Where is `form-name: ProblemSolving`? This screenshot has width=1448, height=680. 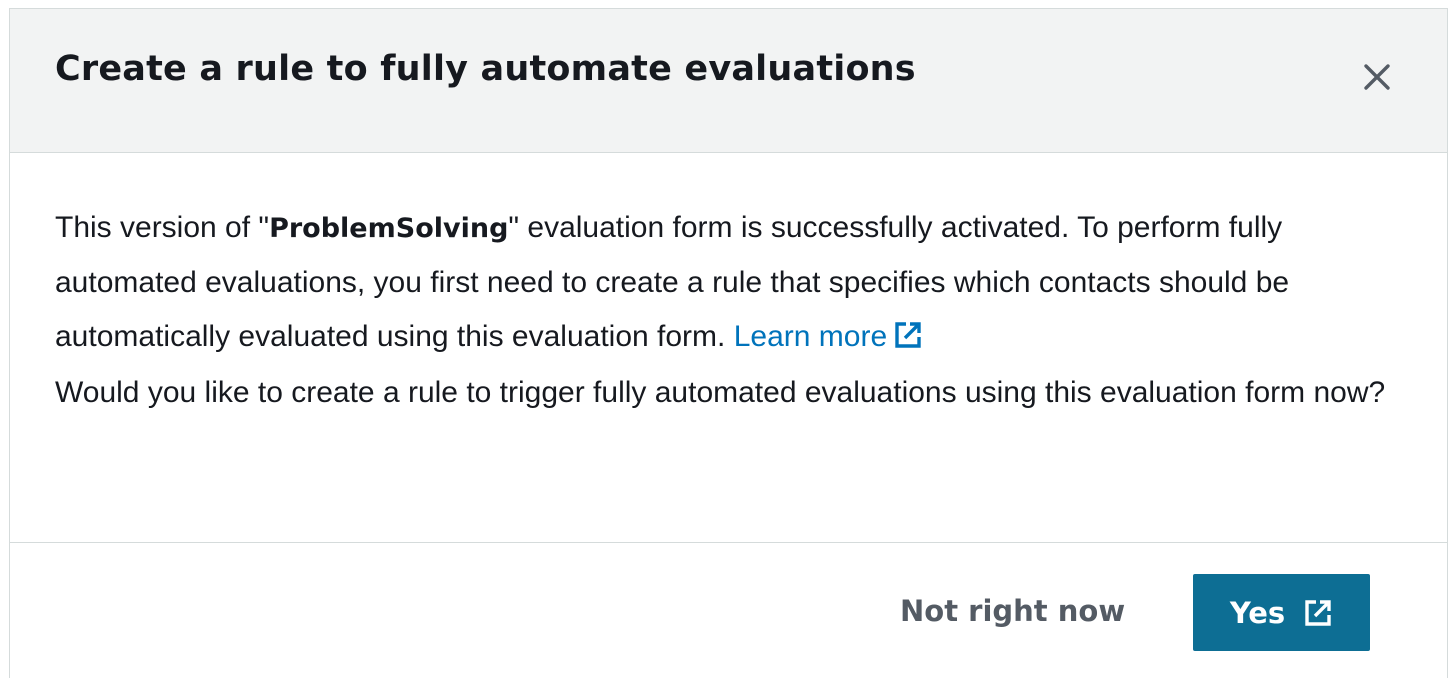
form-name: ProblemSolving is located at coordinates (389, 228).